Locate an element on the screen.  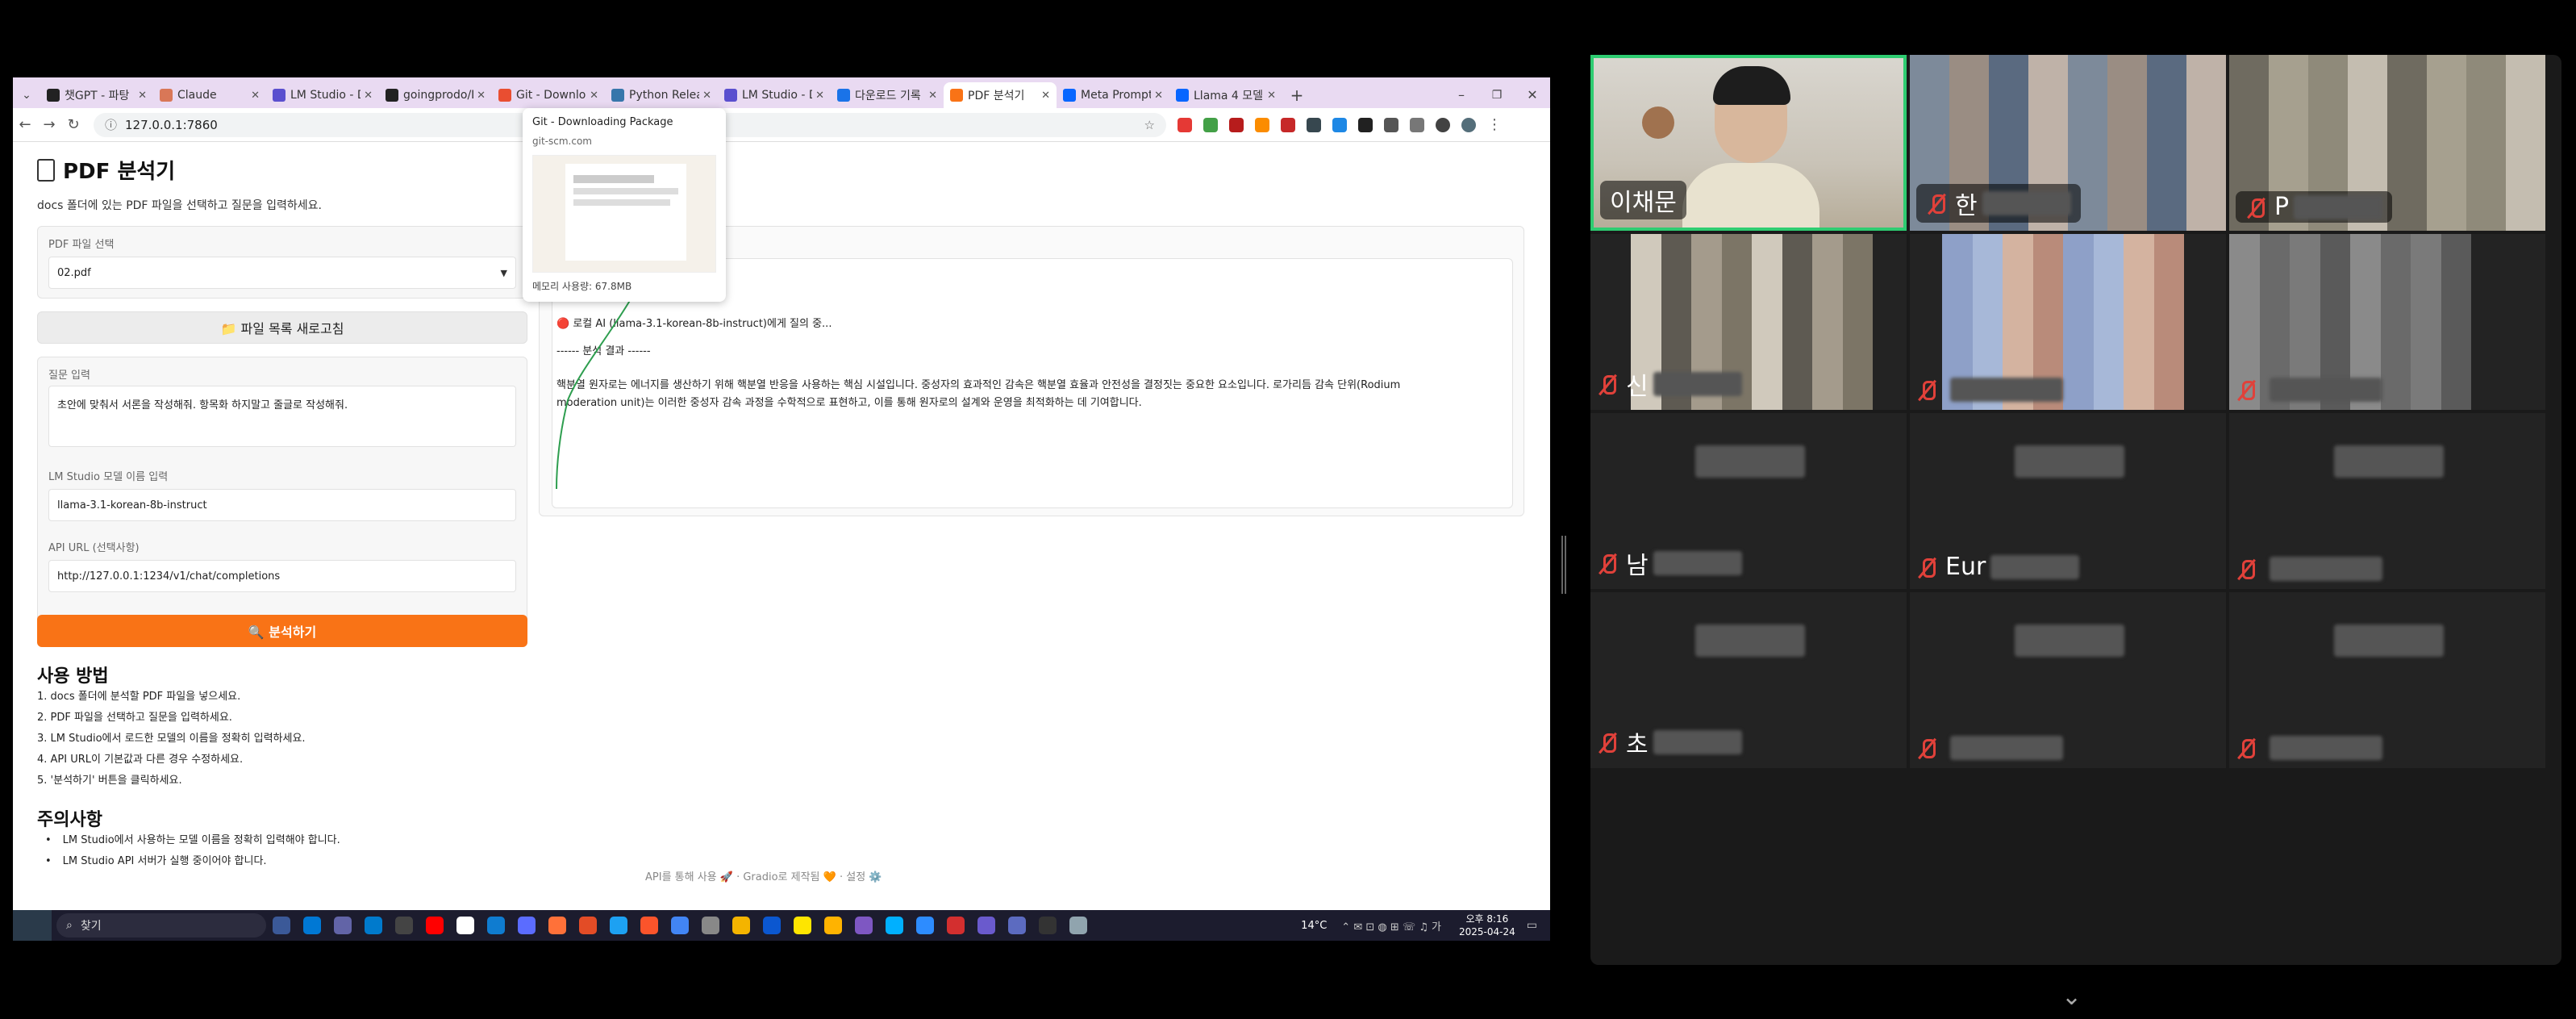
chrome-icon is located at coordinates (680, 925).